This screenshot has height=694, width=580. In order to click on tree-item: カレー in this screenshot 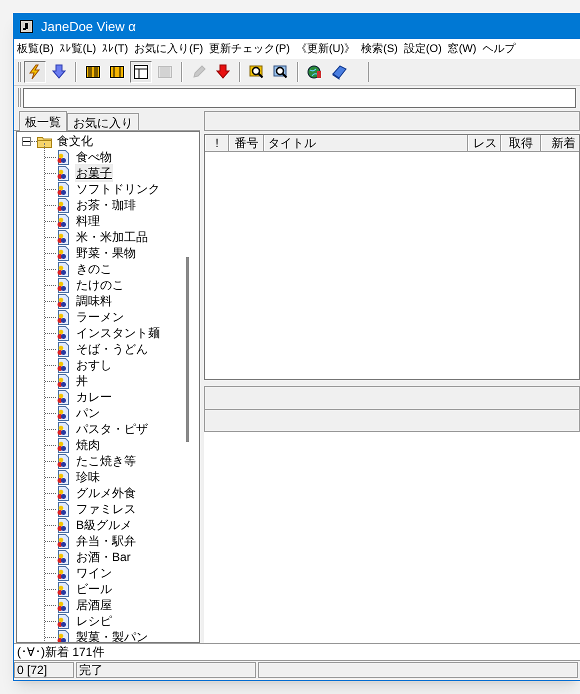, I will do `click(94, 397)`.